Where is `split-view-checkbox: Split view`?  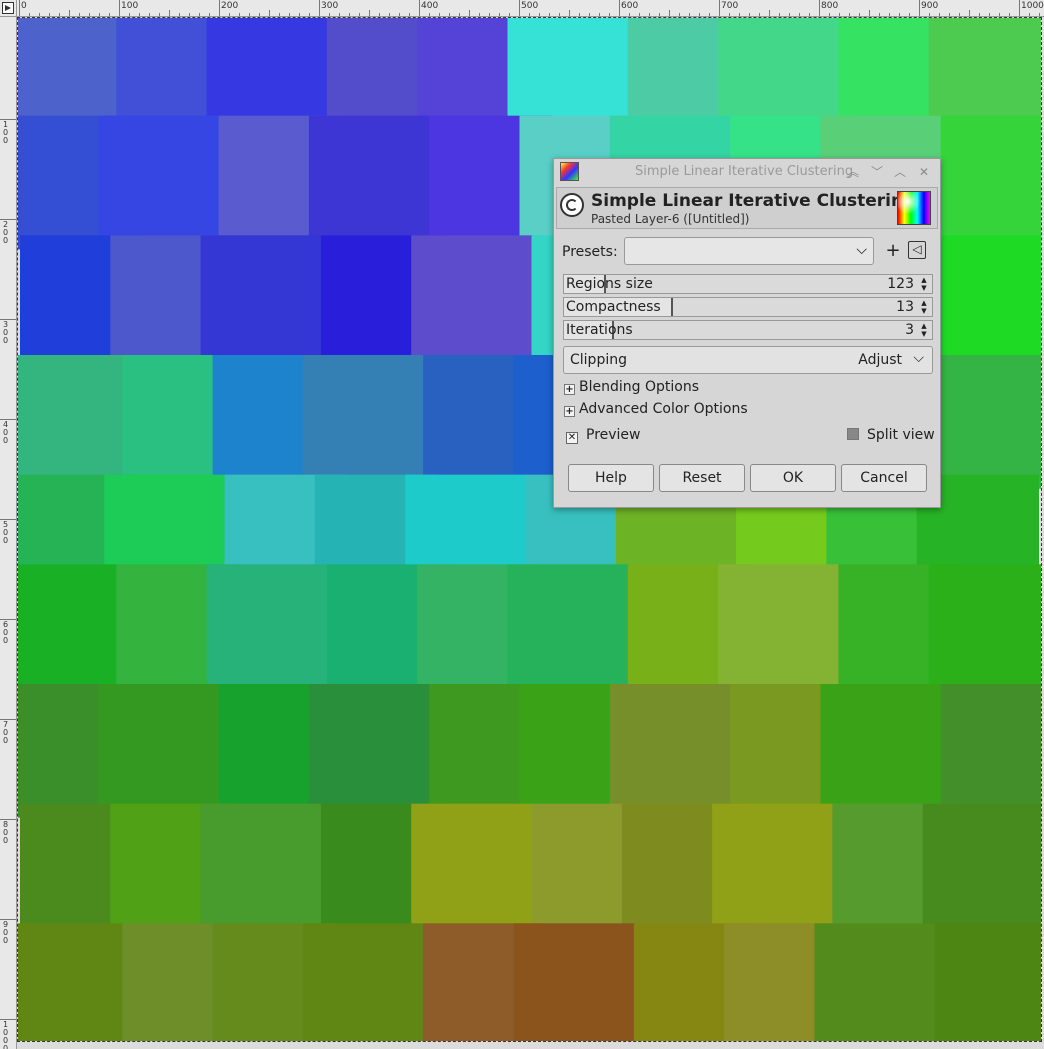 split-view-checkbox: Split view is located at coordinates (891, 435).